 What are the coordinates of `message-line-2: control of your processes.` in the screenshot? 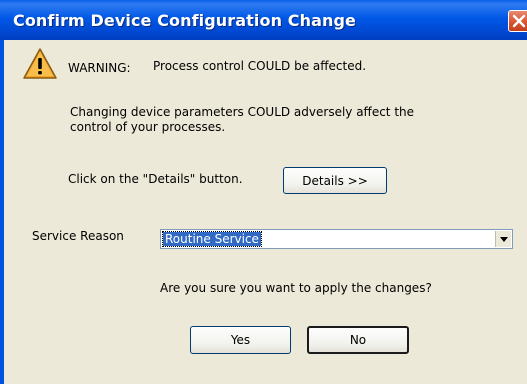 It's located at (148, 127).